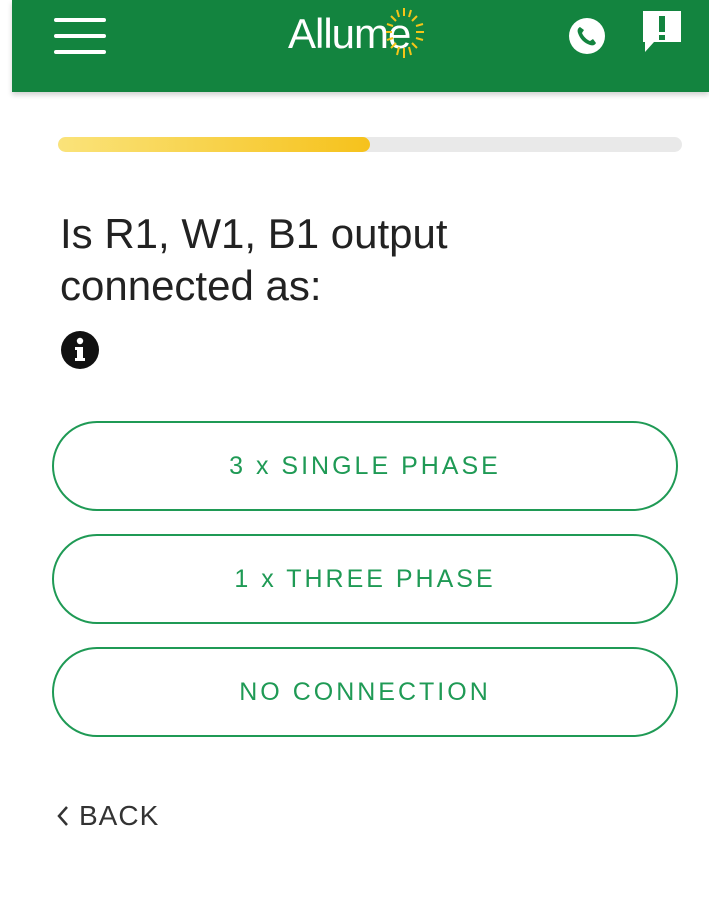 The height and width of the screenshot is (919, 709). I want to click on option-label: 3 x SINGLE PHASE, so click(365, 465).